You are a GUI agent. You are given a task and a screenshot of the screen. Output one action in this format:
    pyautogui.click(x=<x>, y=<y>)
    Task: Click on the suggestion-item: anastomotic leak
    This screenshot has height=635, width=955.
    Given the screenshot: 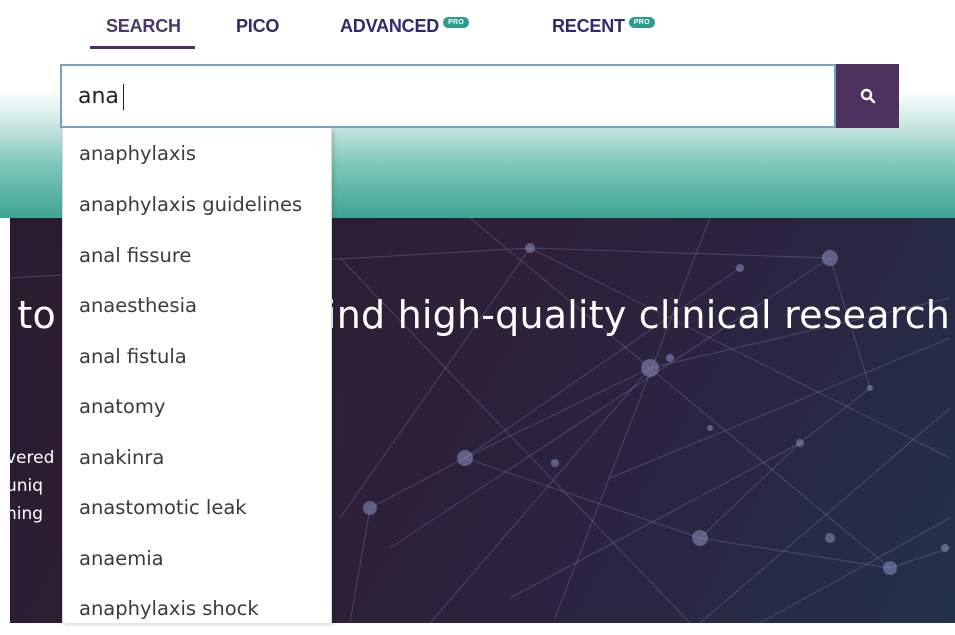 What is the action you would take?
    pyautogui.click(x=197, y=508)
    